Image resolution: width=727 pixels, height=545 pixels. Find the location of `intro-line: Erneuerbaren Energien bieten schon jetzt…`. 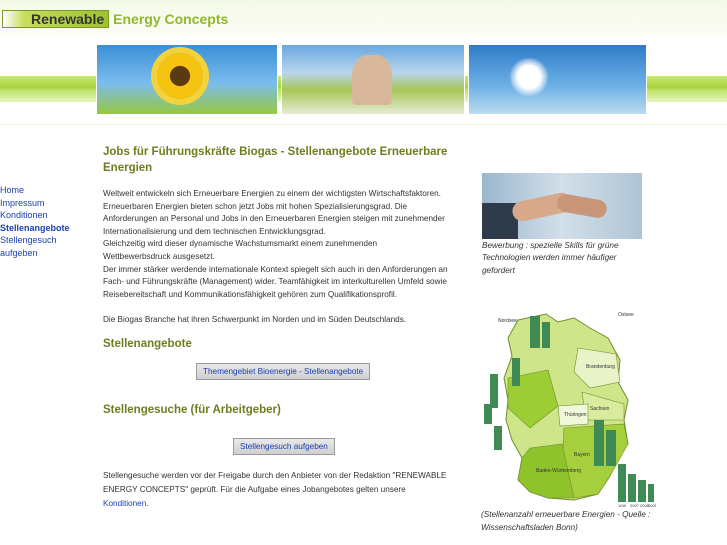

intro-line: Erneuerbaren Energien bieten schon jetzt… is located at coordinates (255, 206).